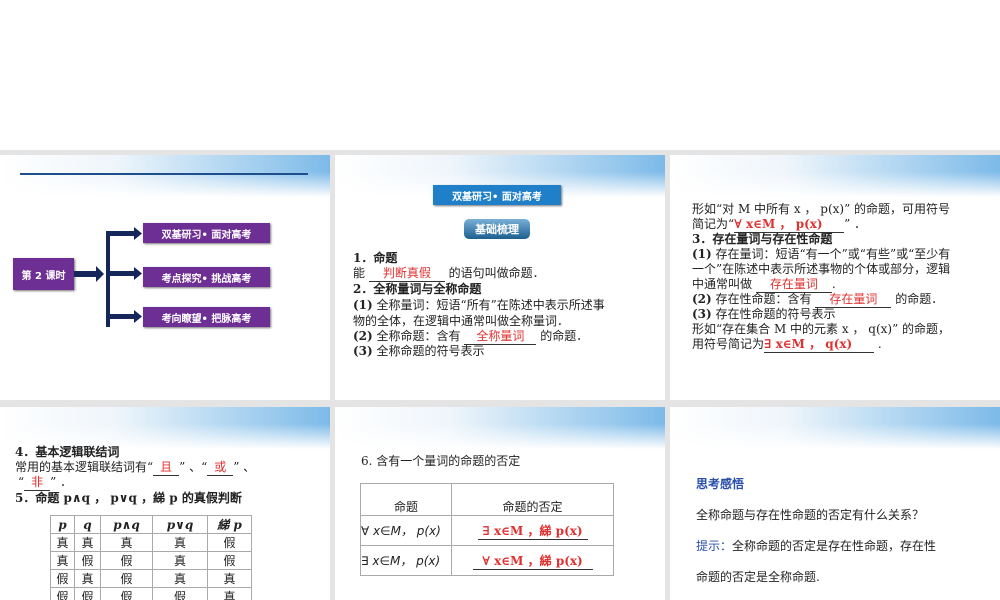 This screenshot has width=1000, height=600. Describe the element at coordinates (773, 314) in the screenshot. I see `text: 存在性命题的符号表示` at that location.